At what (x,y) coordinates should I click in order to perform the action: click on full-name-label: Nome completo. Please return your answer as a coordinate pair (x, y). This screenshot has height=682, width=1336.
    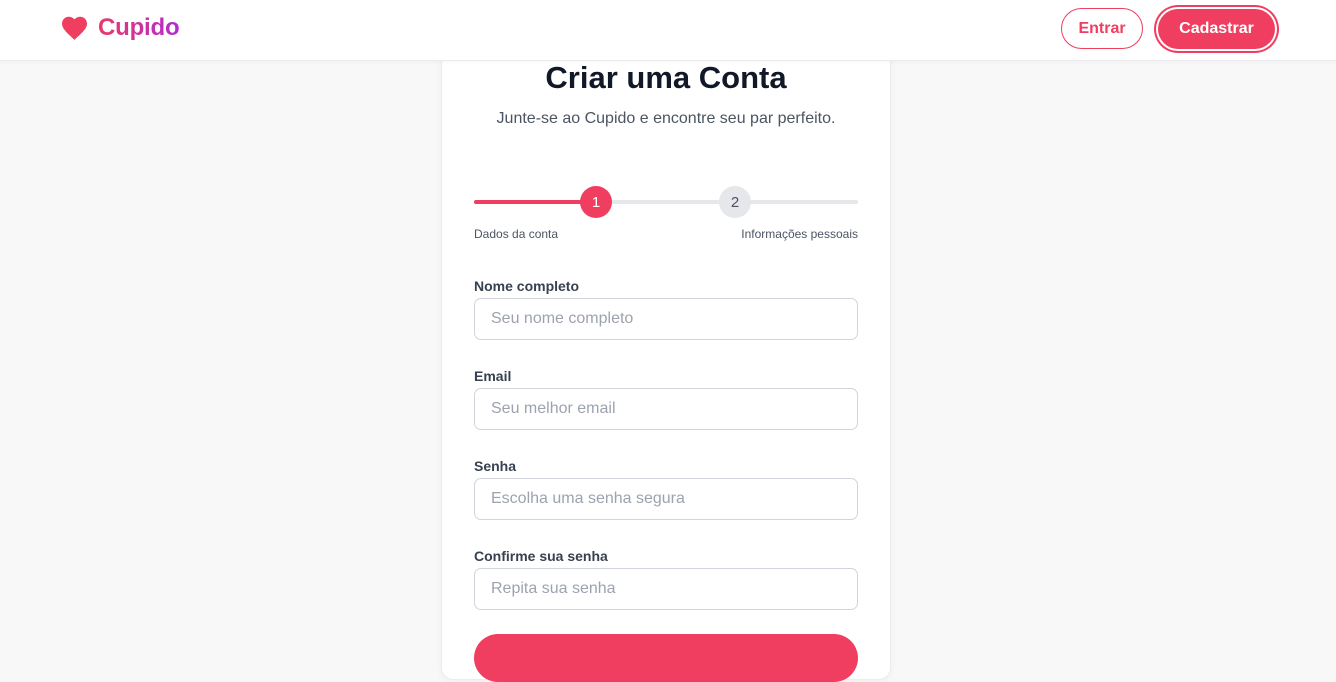
    Looking at the image, I should click on (527, 286).